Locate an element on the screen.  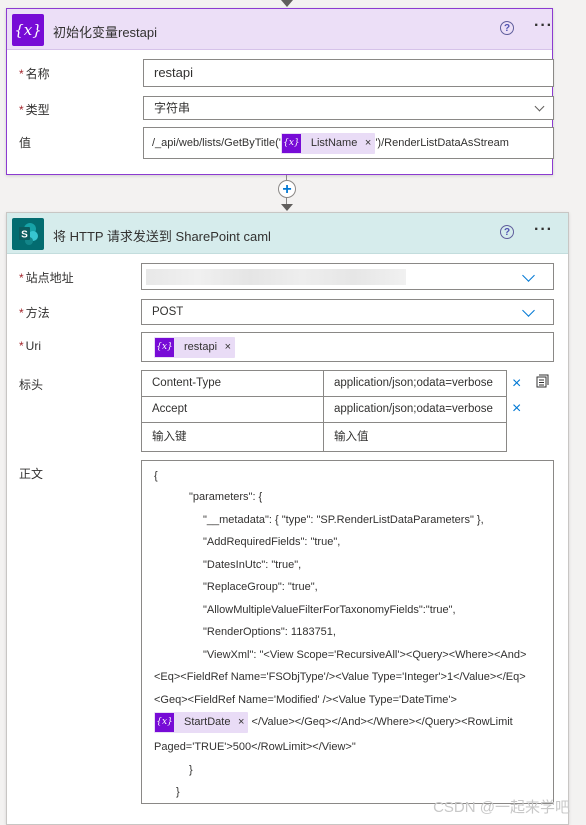
connector-arrow-top is located at coordinates (287, 3).